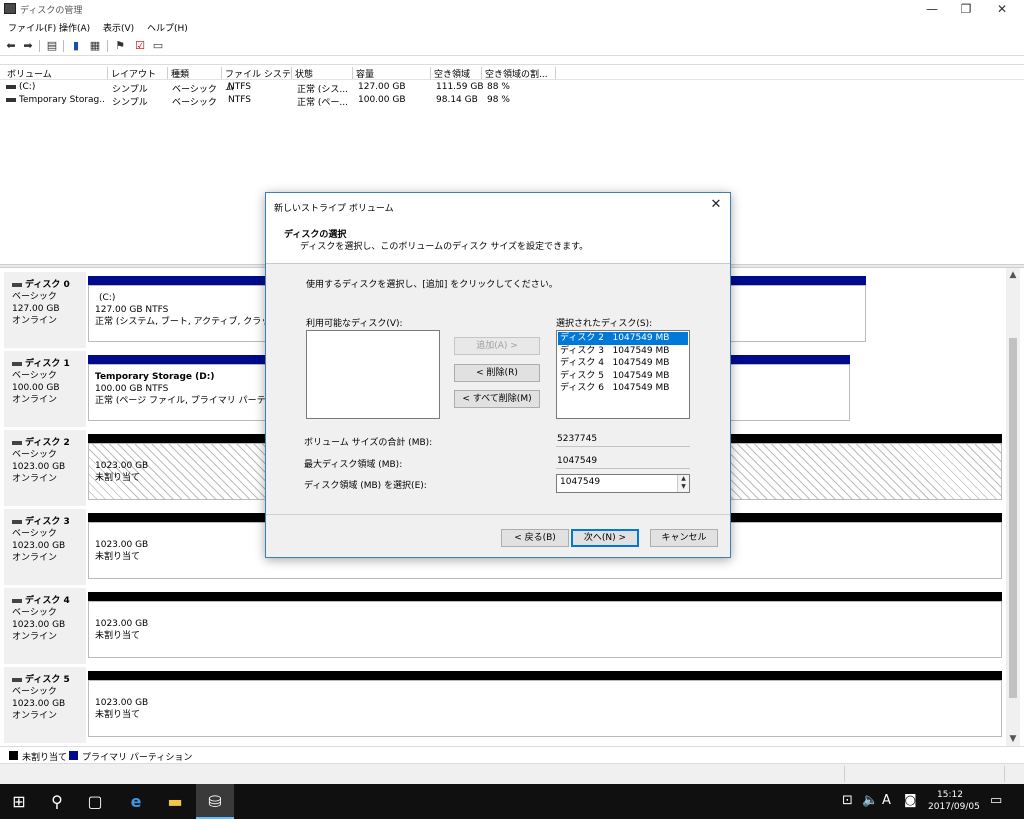 The width and height of the screenshot is (1024, 819). What do you see at coordinates (512, 9) in the screenshot?
I see `title-bar: ディスクの管理 — ❐ ✕` at bounding box center [512, 9].